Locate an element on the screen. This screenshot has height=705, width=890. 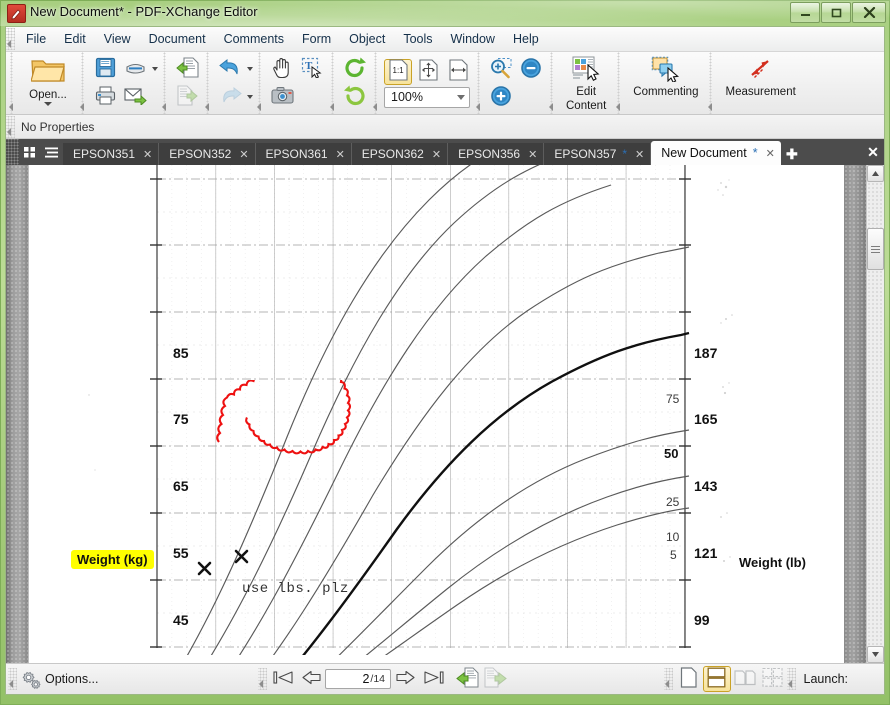
status-options-grip is located at coordinates (12, 679).